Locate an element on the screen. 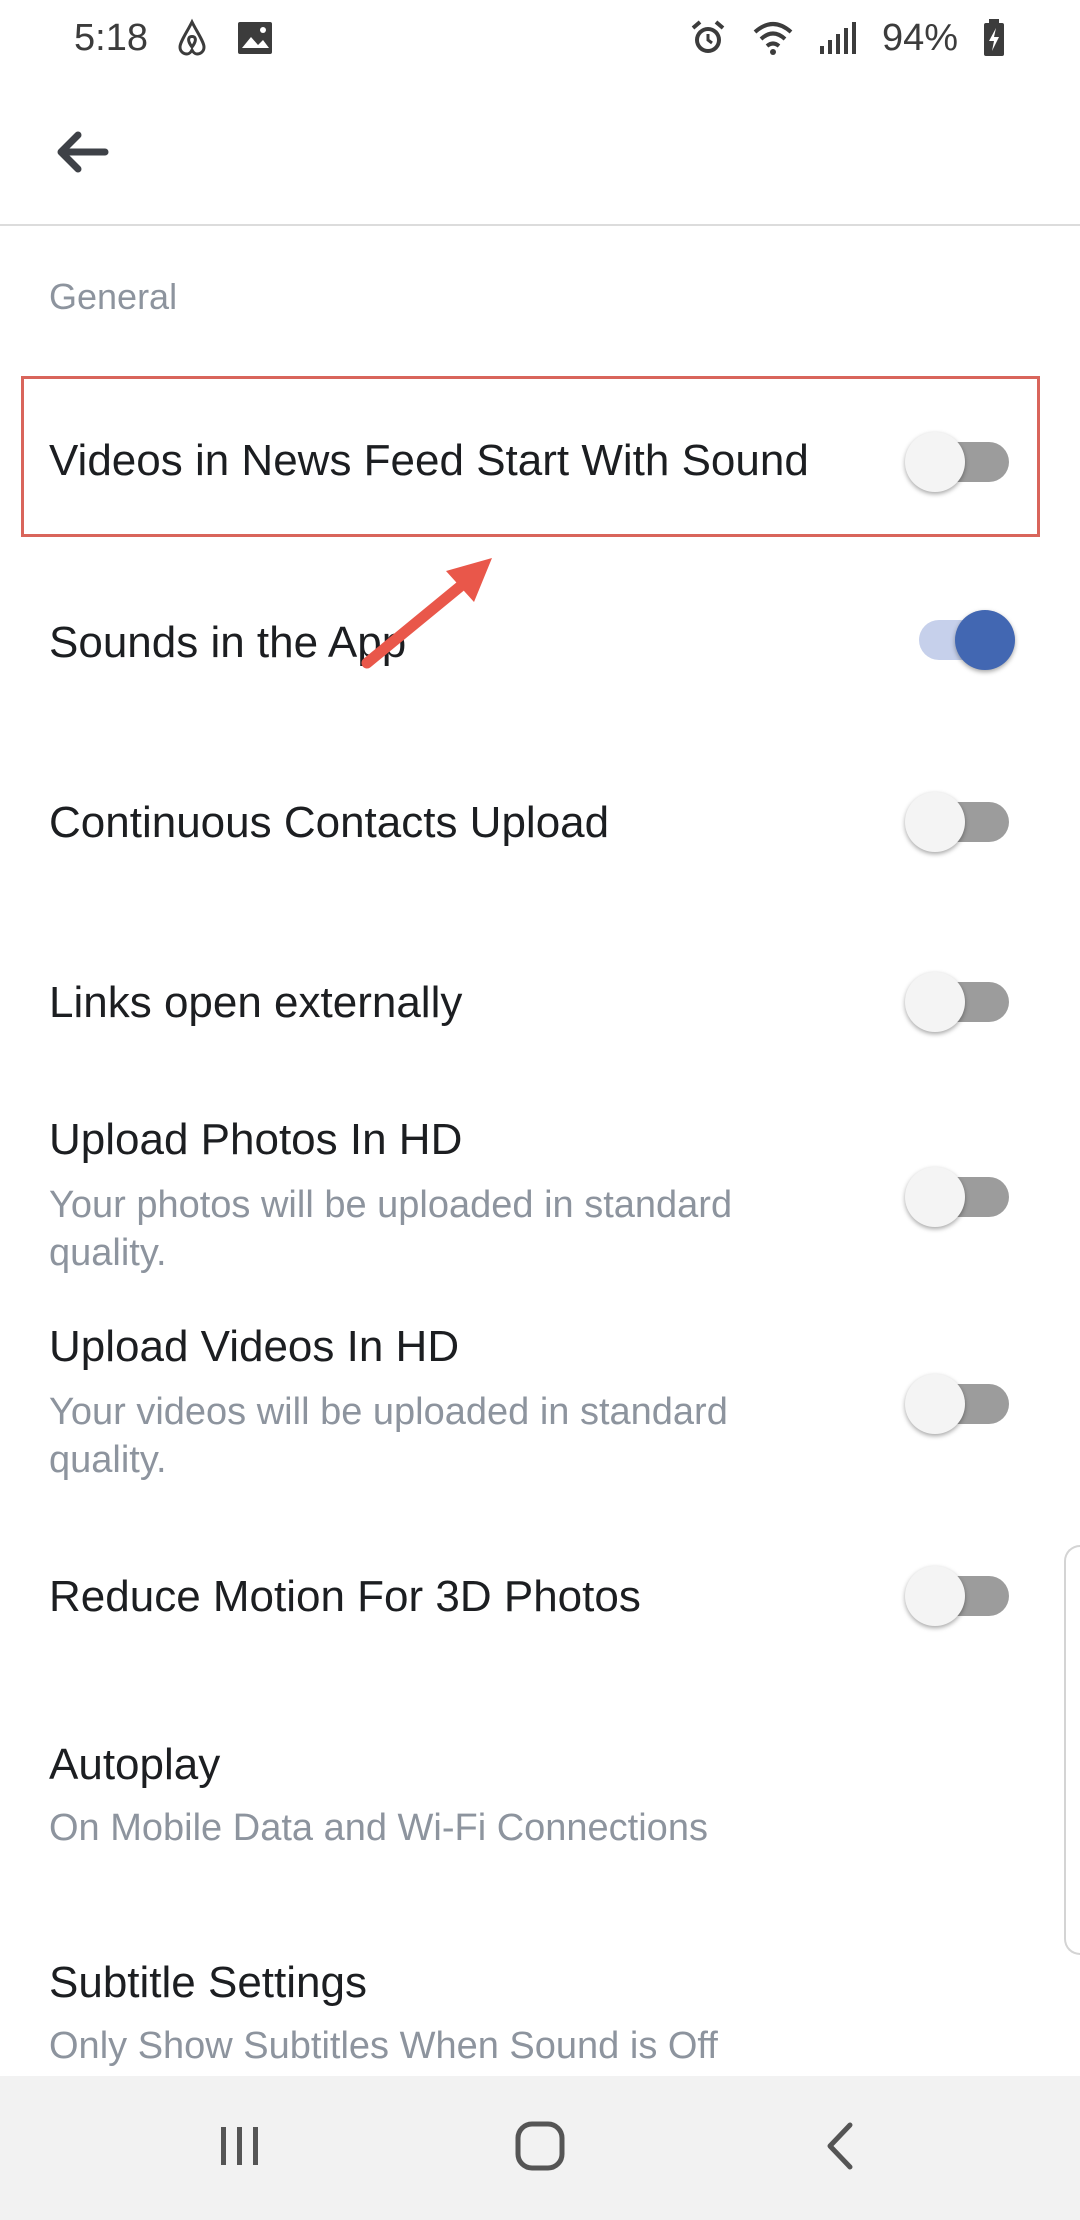 This screenshot has width=1080, height=2220. navigation-bar is located at coordinates (540, 2148).